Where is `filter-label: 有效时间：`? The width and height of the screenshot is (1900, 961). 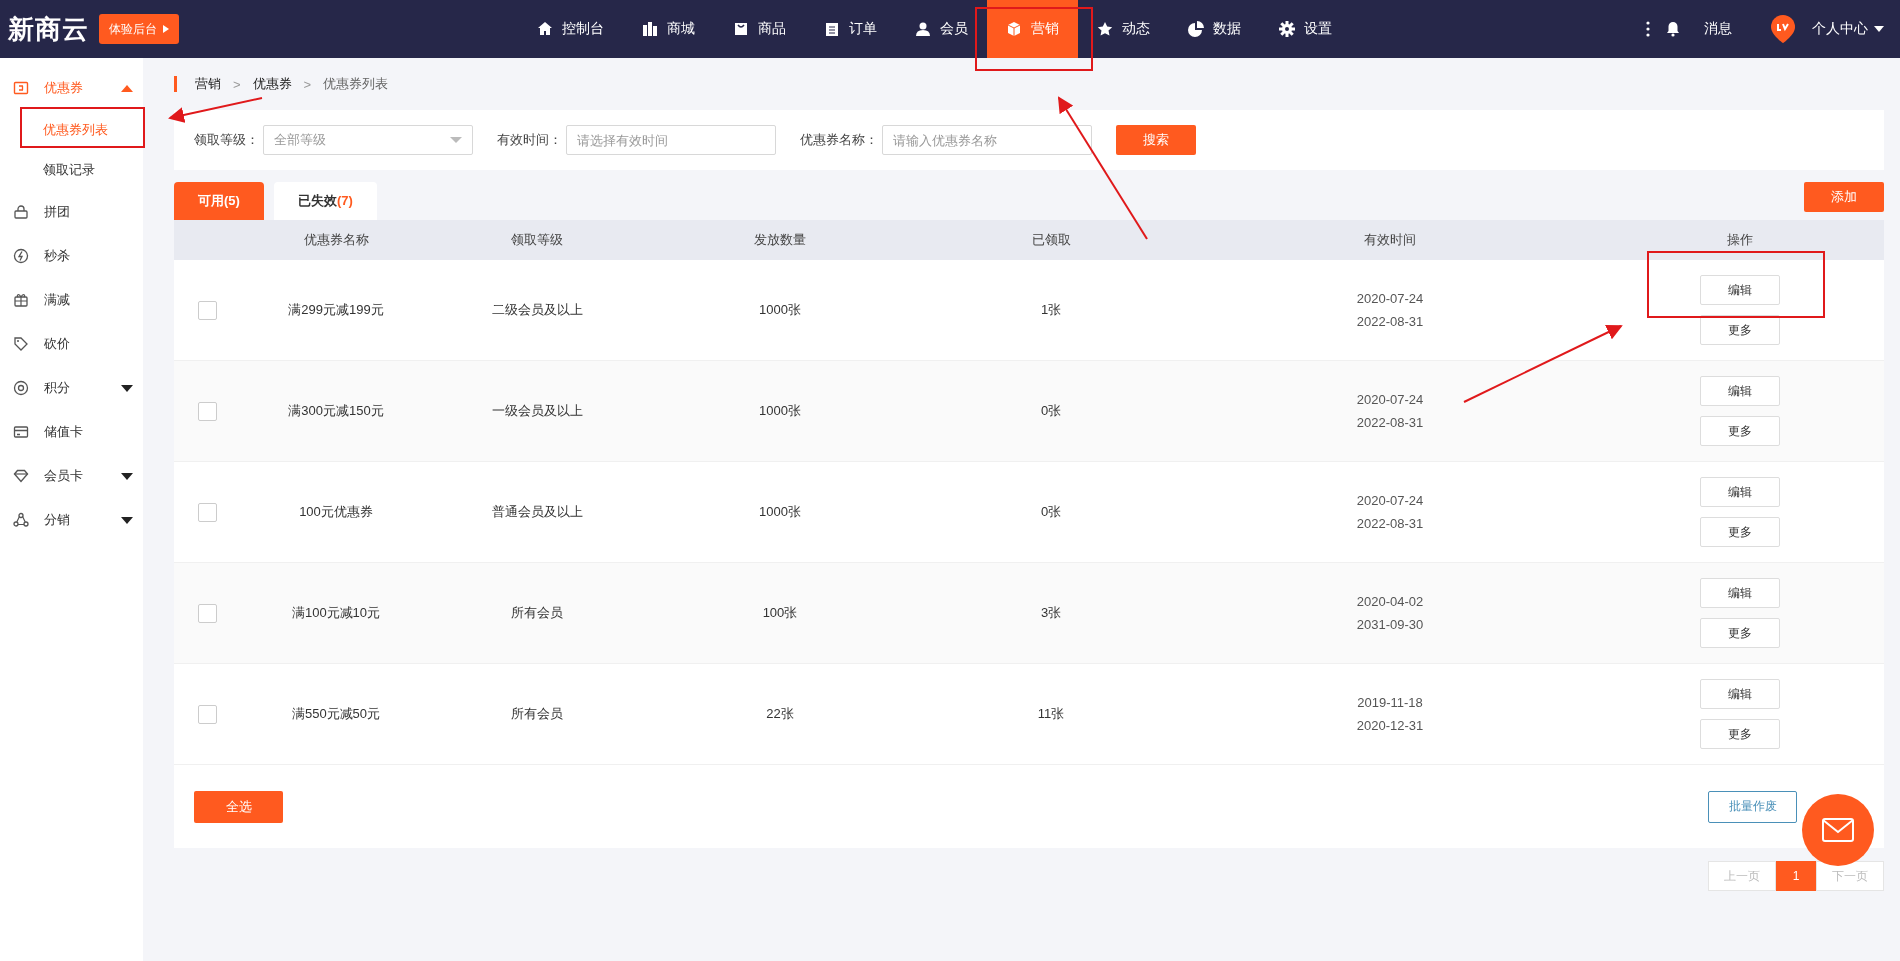 filter-label: 有效时间： is located at coordinates (529, 140).